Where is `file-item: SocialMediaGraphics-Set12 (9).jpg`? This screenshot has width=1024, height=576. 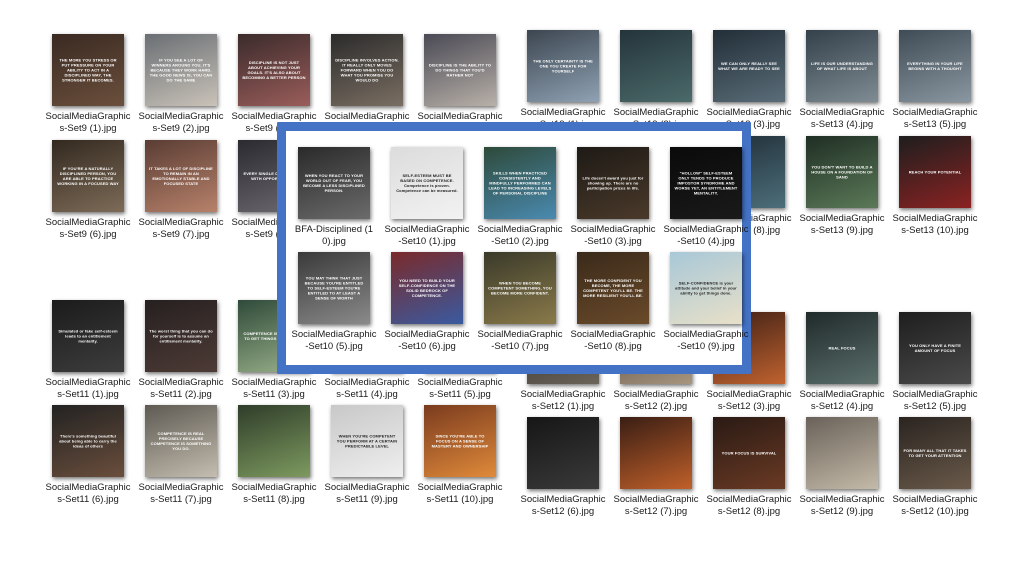 file-item: SocialMediaGraphics-Set12 (9).jpg is located at coordinates (842, 467).